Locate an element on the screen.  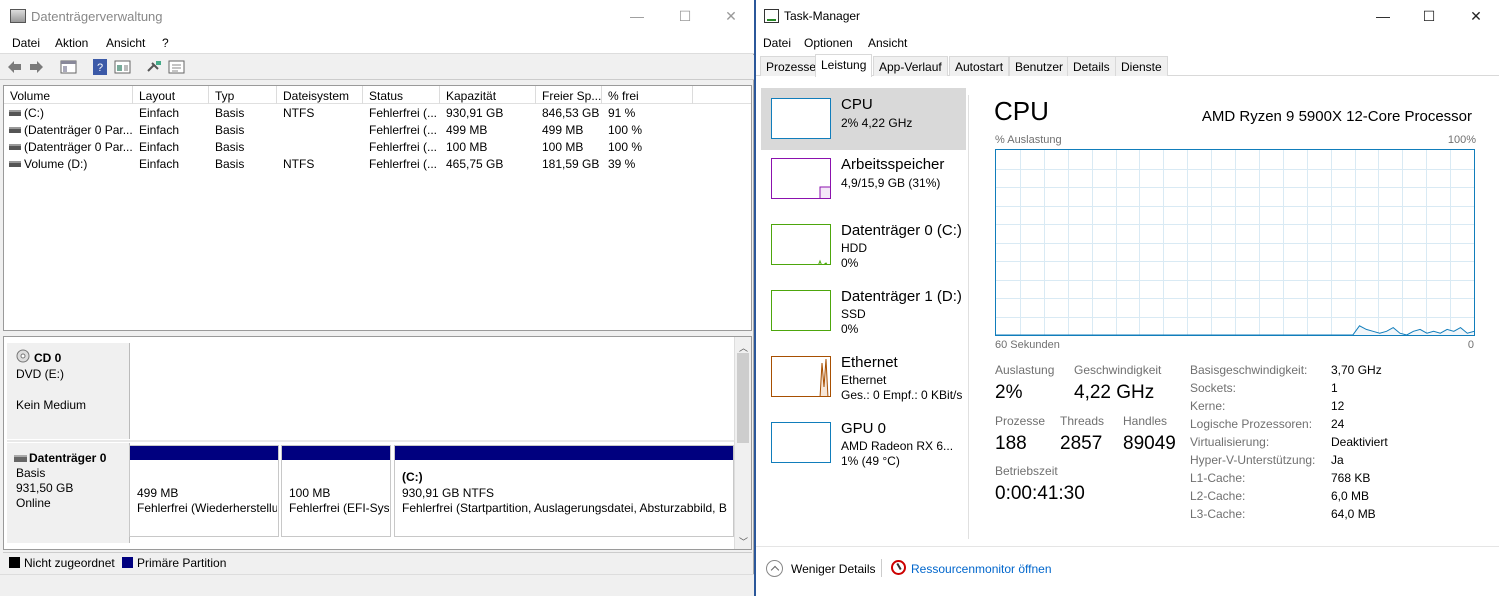
resource-monitor-icon is located at coordinates (898, 567).